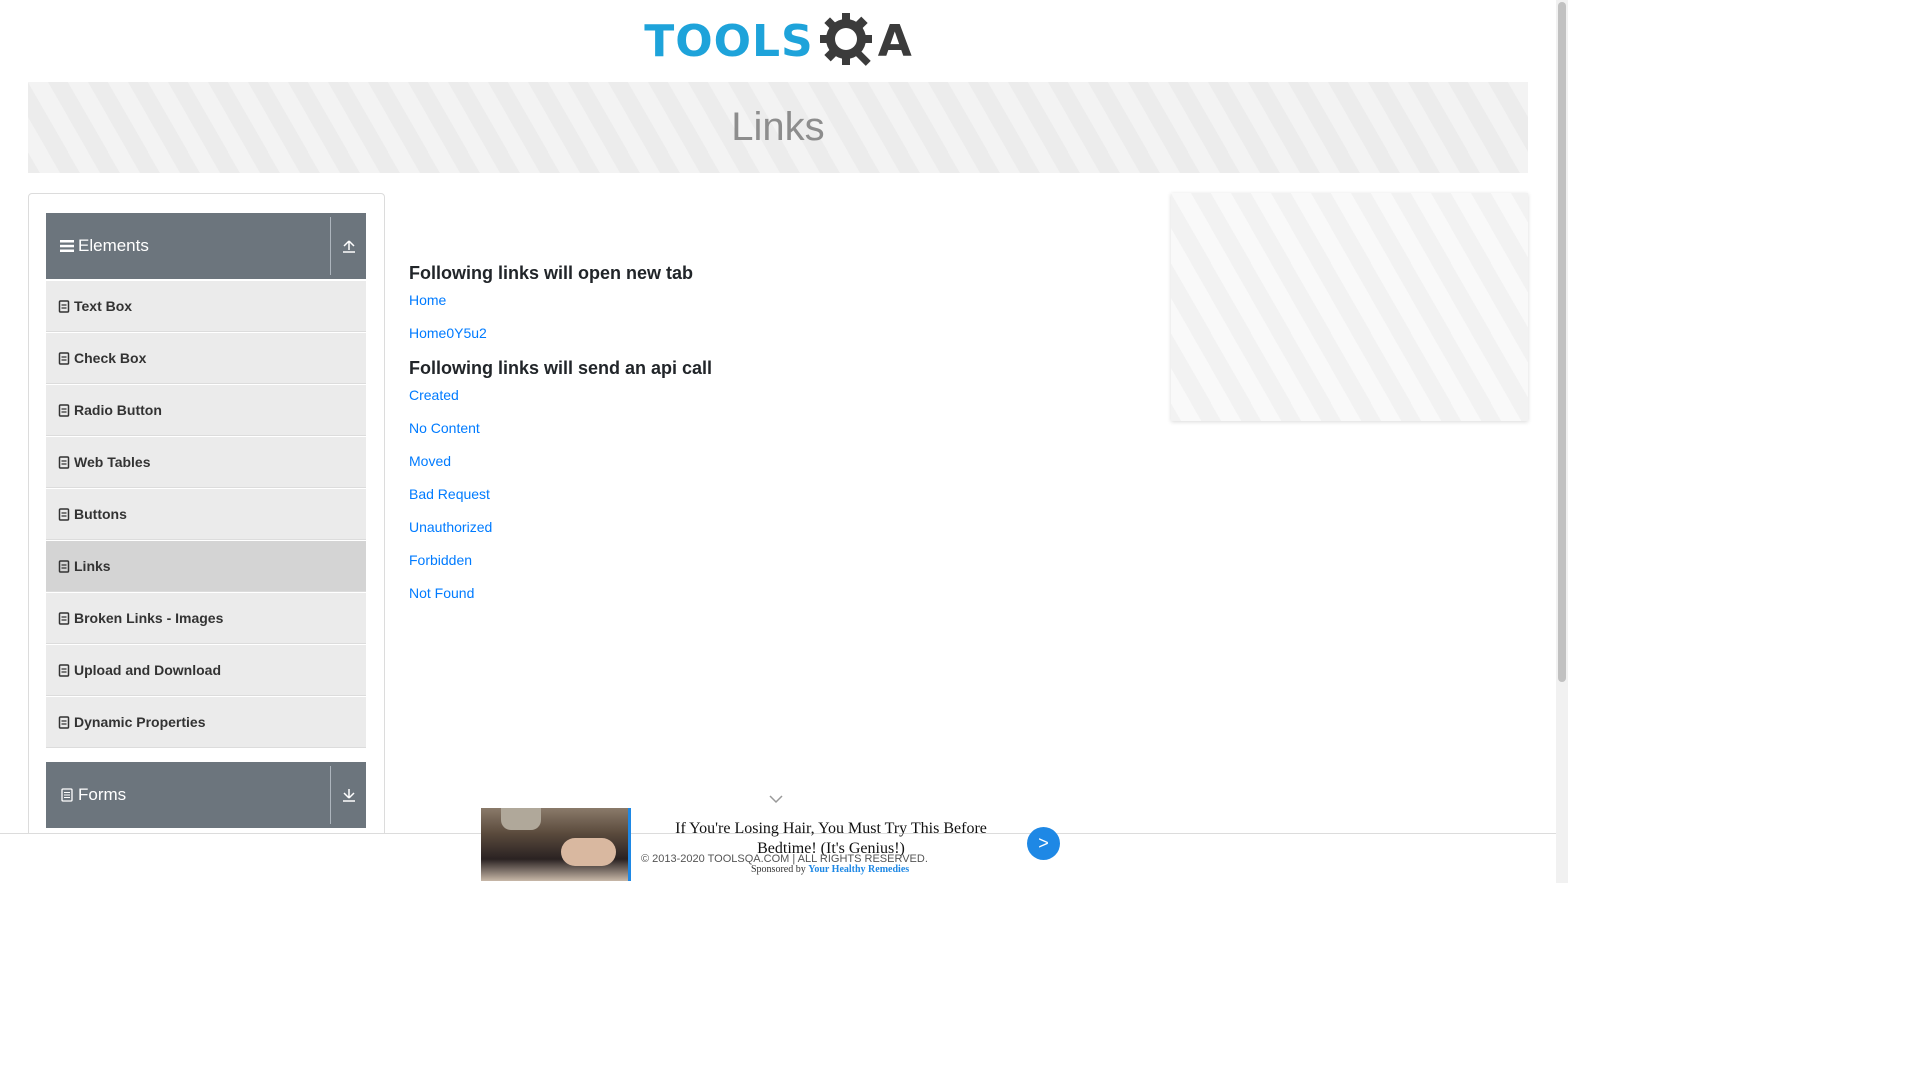 This screenshot has width=1920, height=1080. What do you see at coordinates (110, 358) in the screenshot?
I see `sidebar-item-label: Check Box` at bounding box center [110, 358].